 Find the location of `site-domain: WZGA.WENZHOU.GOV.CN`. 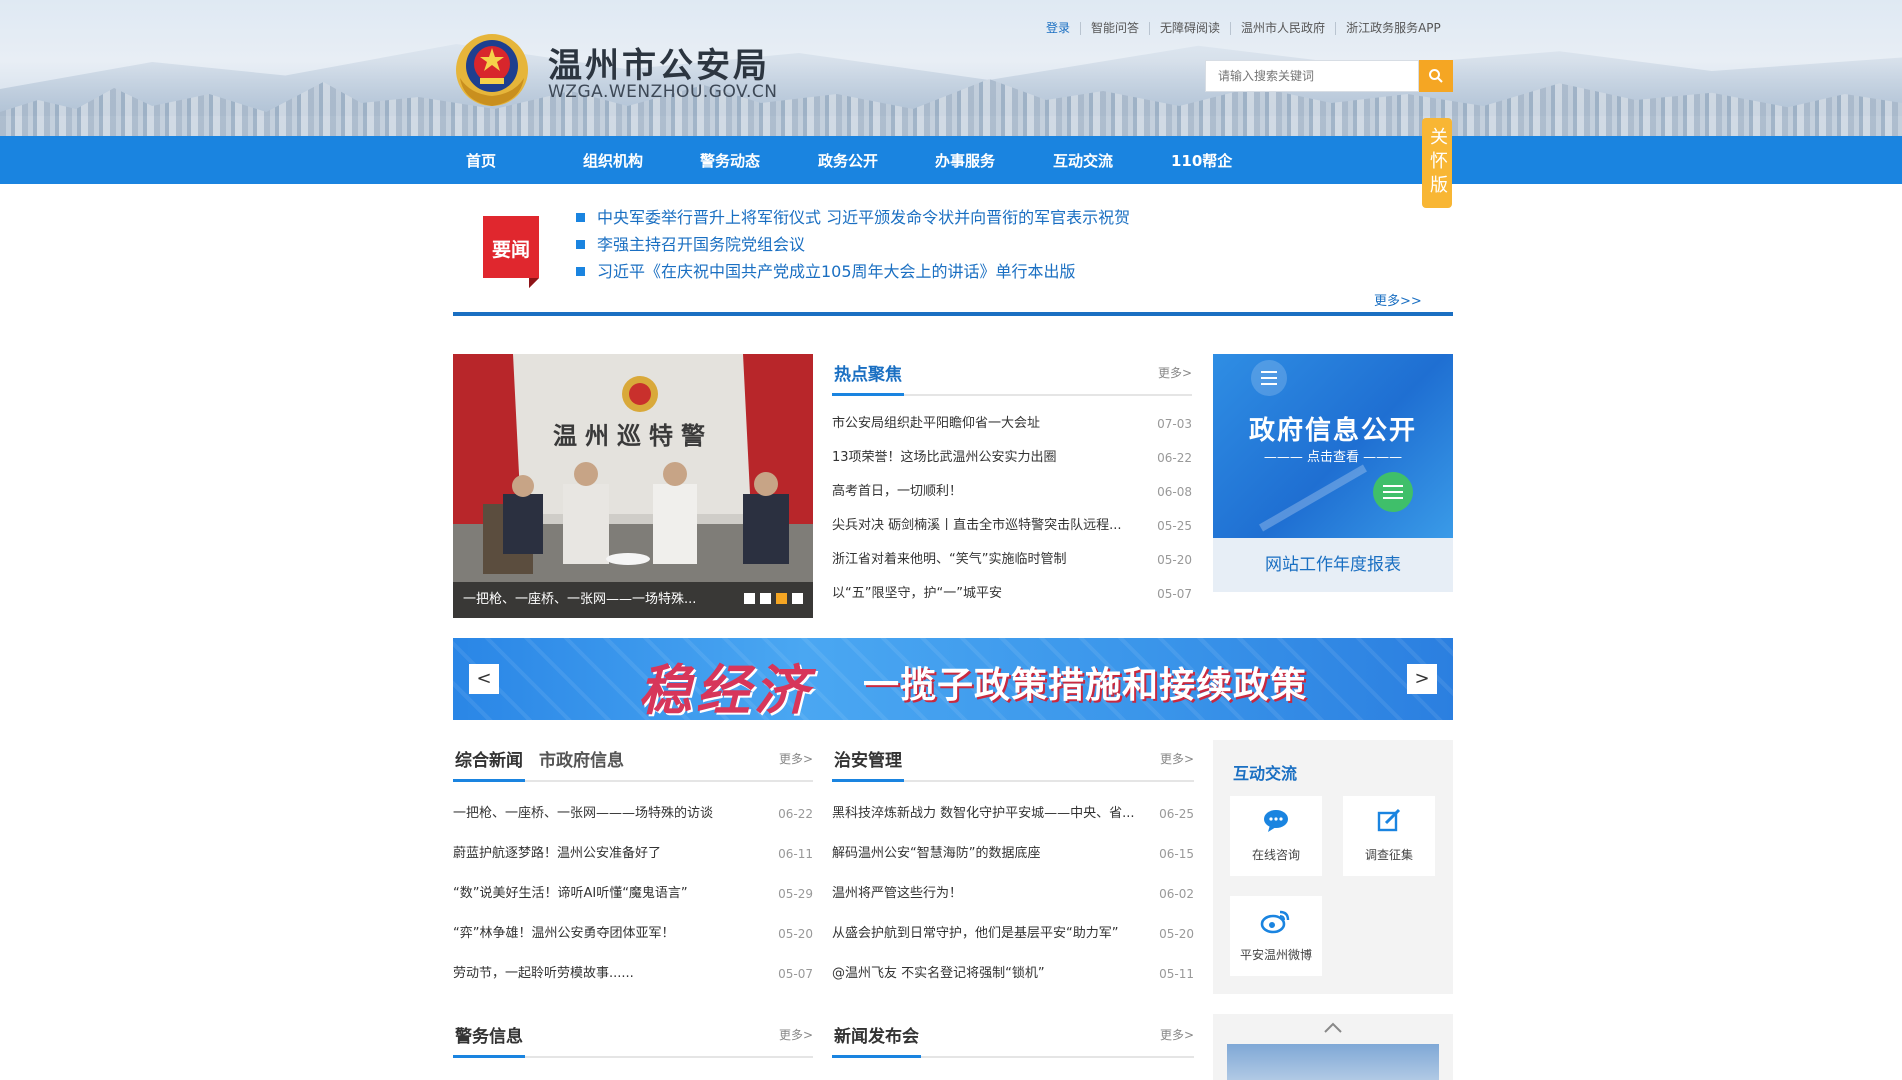

site-domain: WZGA.WENZHOU.GOV.CN is located at coordinates (663, 92).